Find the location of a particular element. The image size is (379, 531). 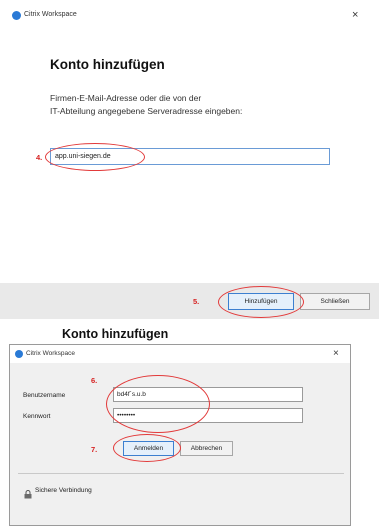

annotation-ring-credentials is located at coordinates (158, 404).